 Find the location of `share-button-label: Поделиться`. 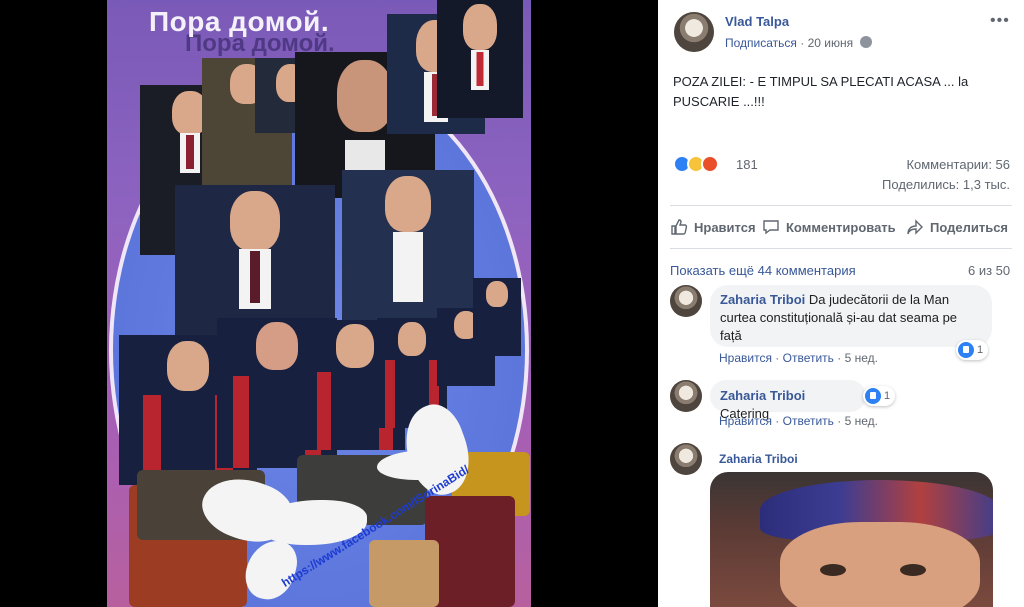

share-button-label: Поделиться is located at coordinates (969, 227).